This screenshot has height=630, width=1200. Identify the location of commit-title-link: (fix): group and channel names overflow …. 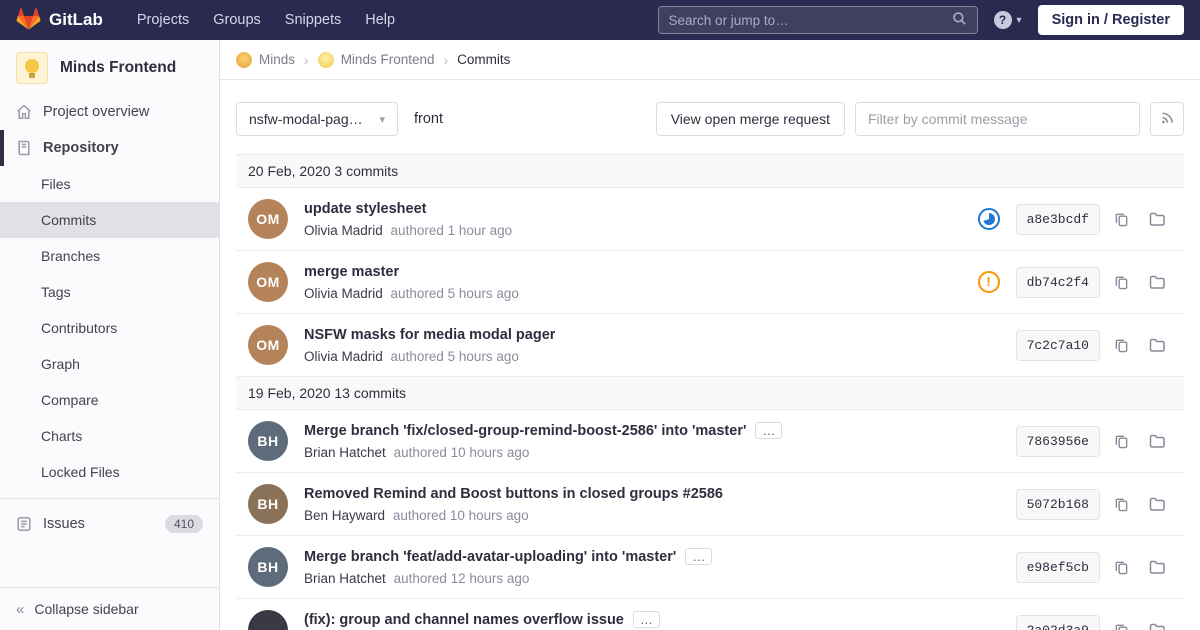
(464, 620).